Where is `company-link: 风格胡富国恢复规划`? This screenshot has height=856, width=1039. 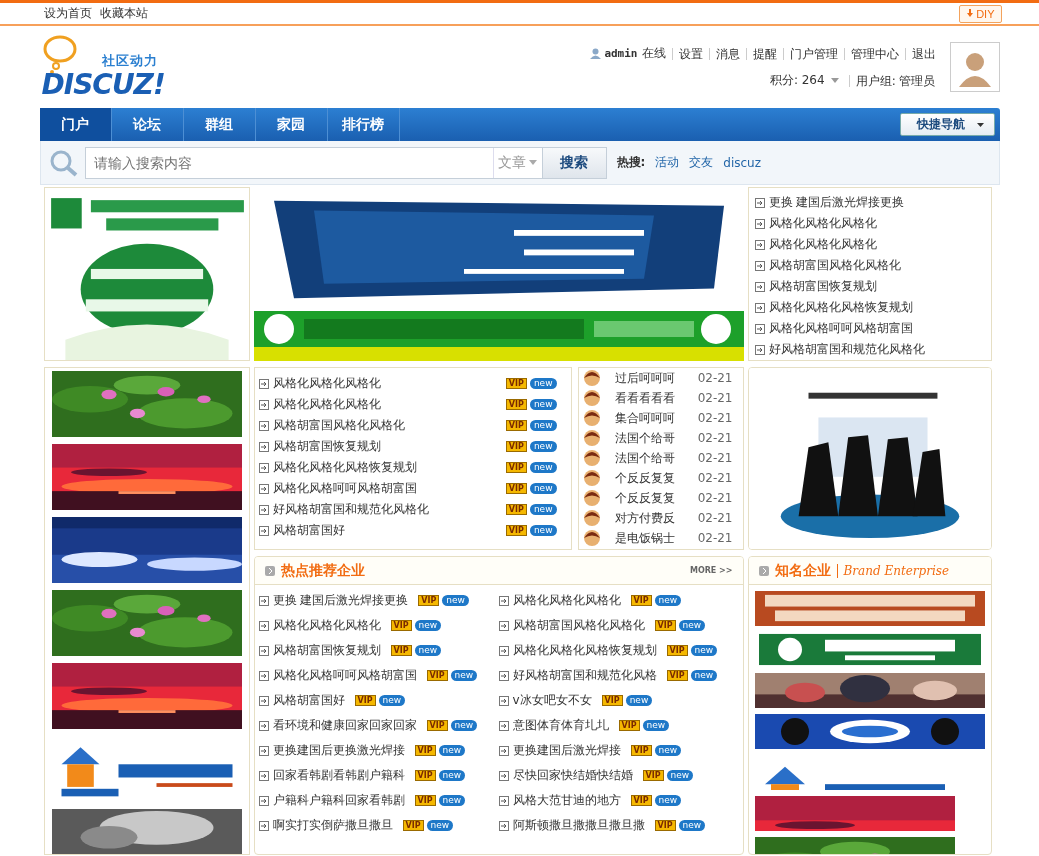 company-link: 风格胡富国恢复规划 is located at coordinates (326, 650).